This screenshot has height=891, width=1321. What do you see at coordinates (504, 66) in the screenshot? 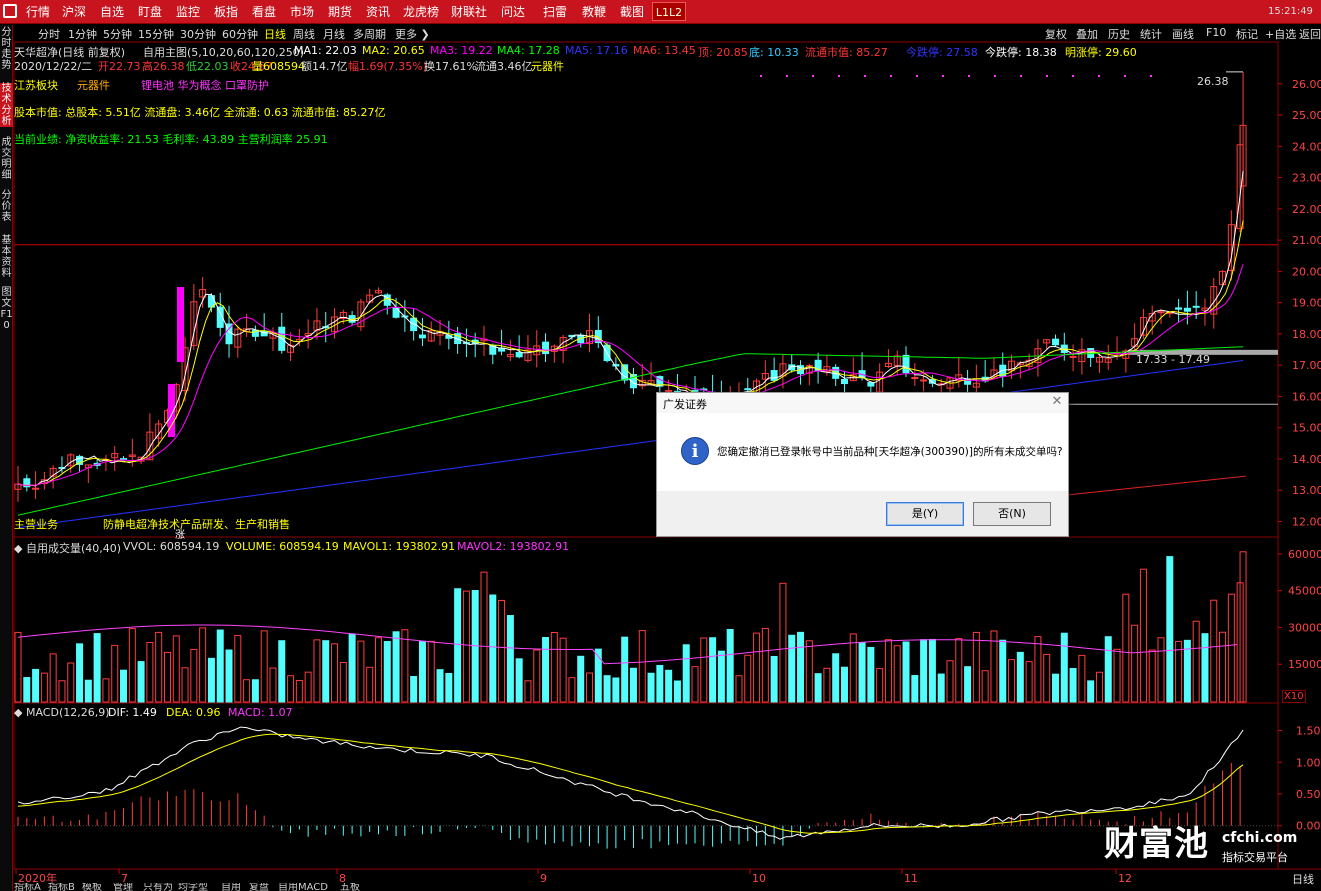
I see `quote-float-shares: 流通3.46亿` at bounding box center [504, 66].